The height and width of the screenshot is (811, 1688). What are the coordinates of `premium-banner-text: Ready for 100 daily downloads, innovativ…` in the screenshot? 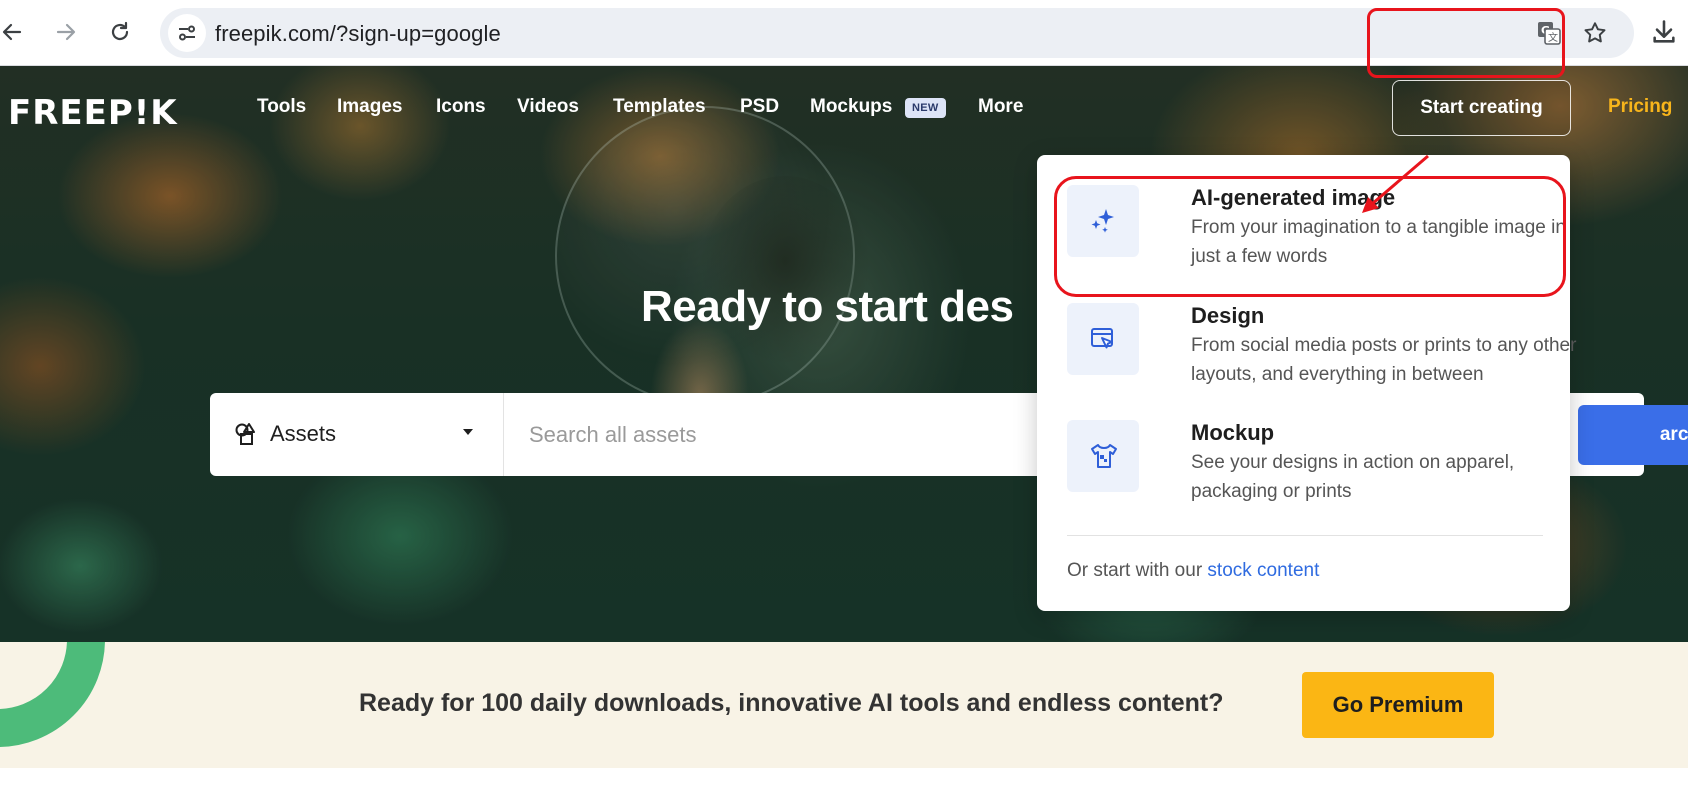 It's located at (791, 703).